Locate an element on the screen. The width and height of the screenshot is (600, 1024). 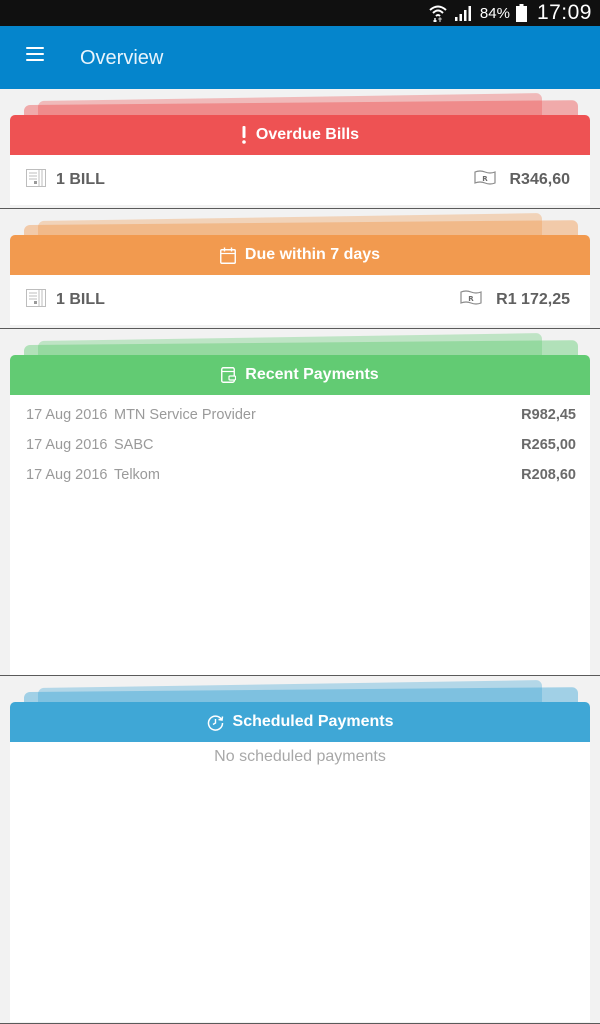
scheduled-payments-header: Scheduled Payments is located at coordinates (300, 722).